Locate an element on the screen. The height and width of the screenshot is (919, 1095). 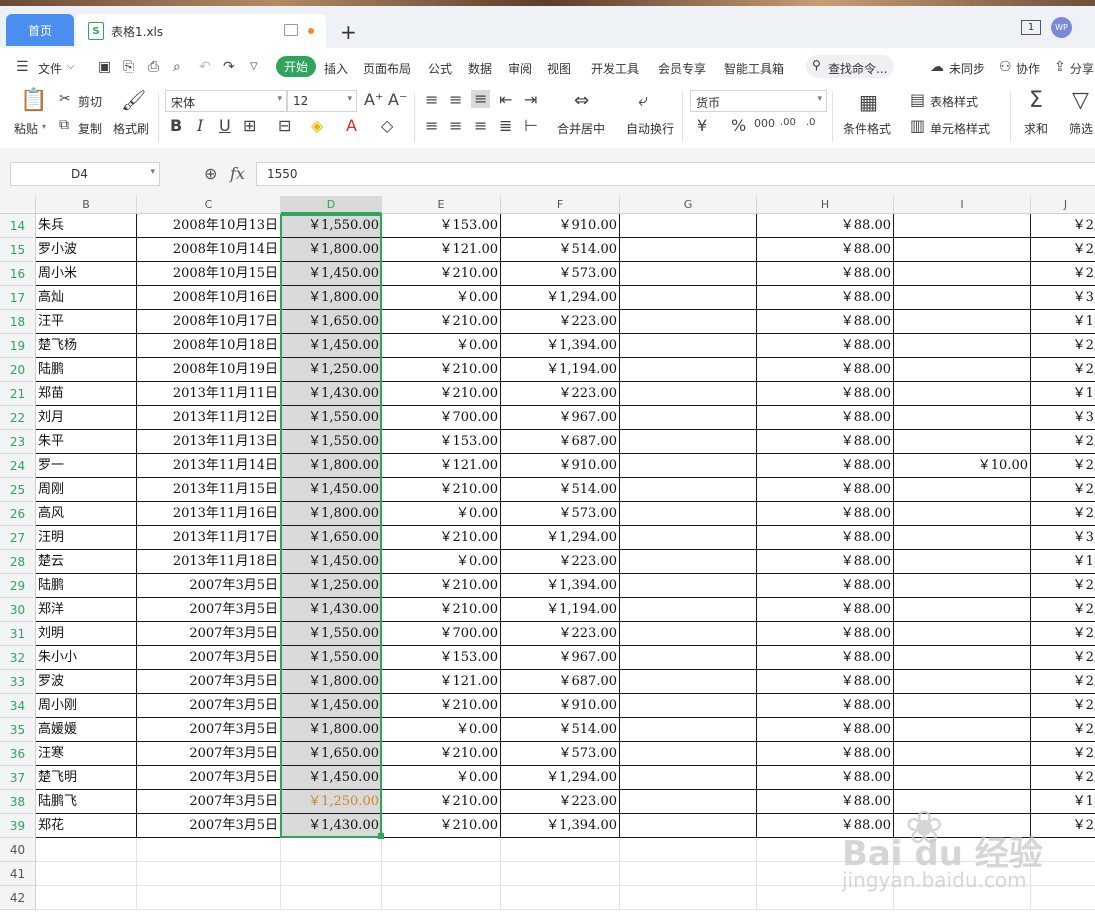
cell-e29: ￥210.00 is located at coordinates (441, 586).